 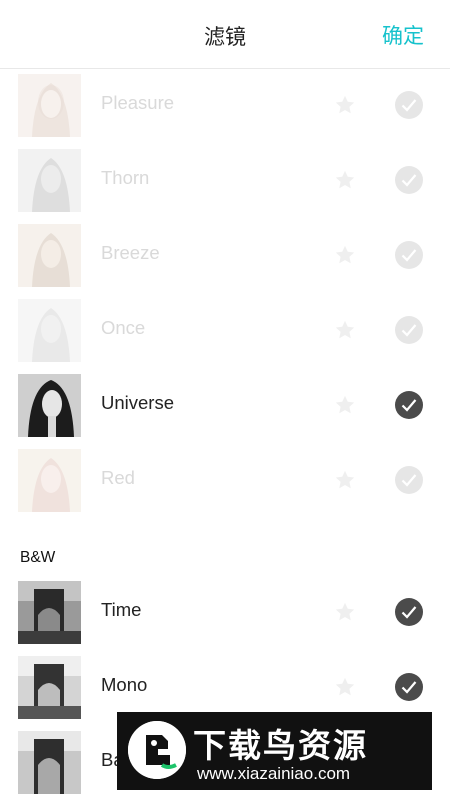 What do you see at coordinates (157, 750) in the screenshot?
I see `bird-logo-icon` at bounding box center [157, 750].